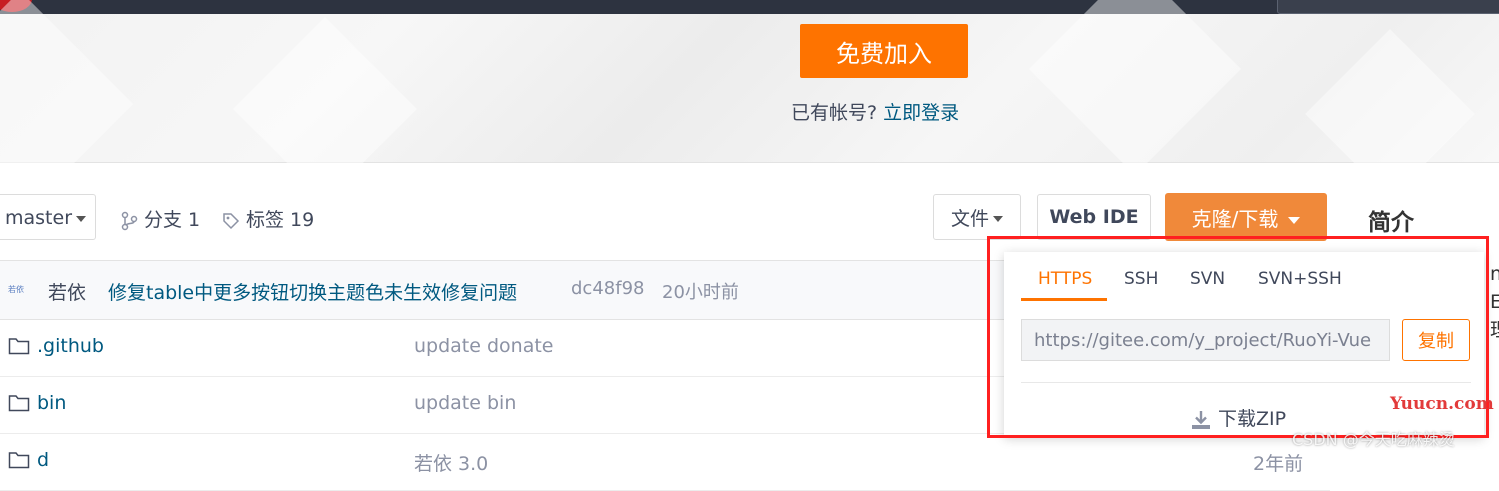  What do you see at coordinates (465, 403) in the screenshot?
I see `file-commit-message: update bin` at bounding box center [465, 403].